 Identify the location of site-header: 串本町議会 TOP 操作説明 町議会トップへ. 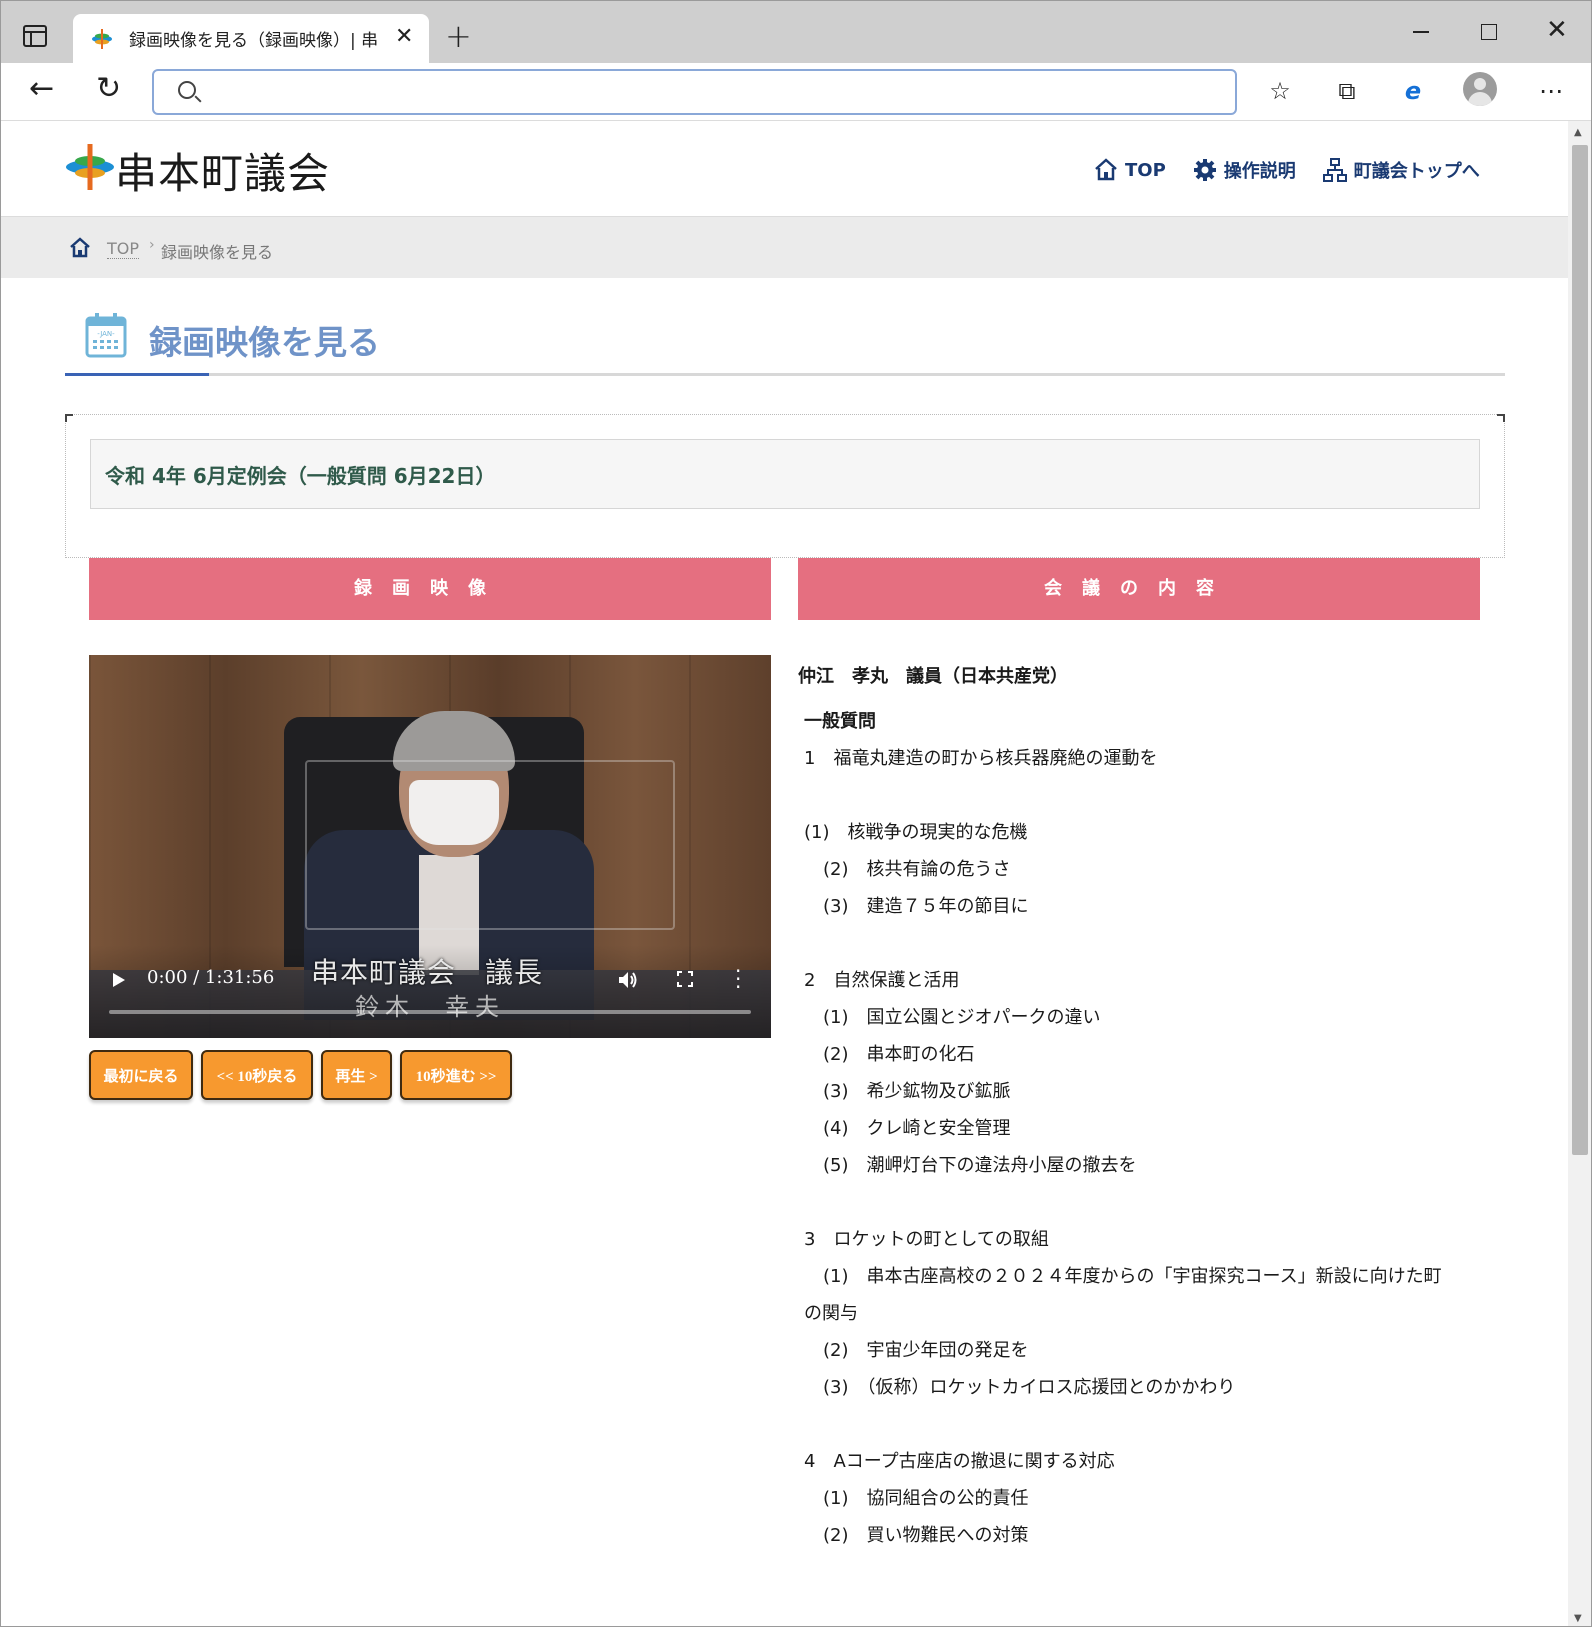
(784, 169).